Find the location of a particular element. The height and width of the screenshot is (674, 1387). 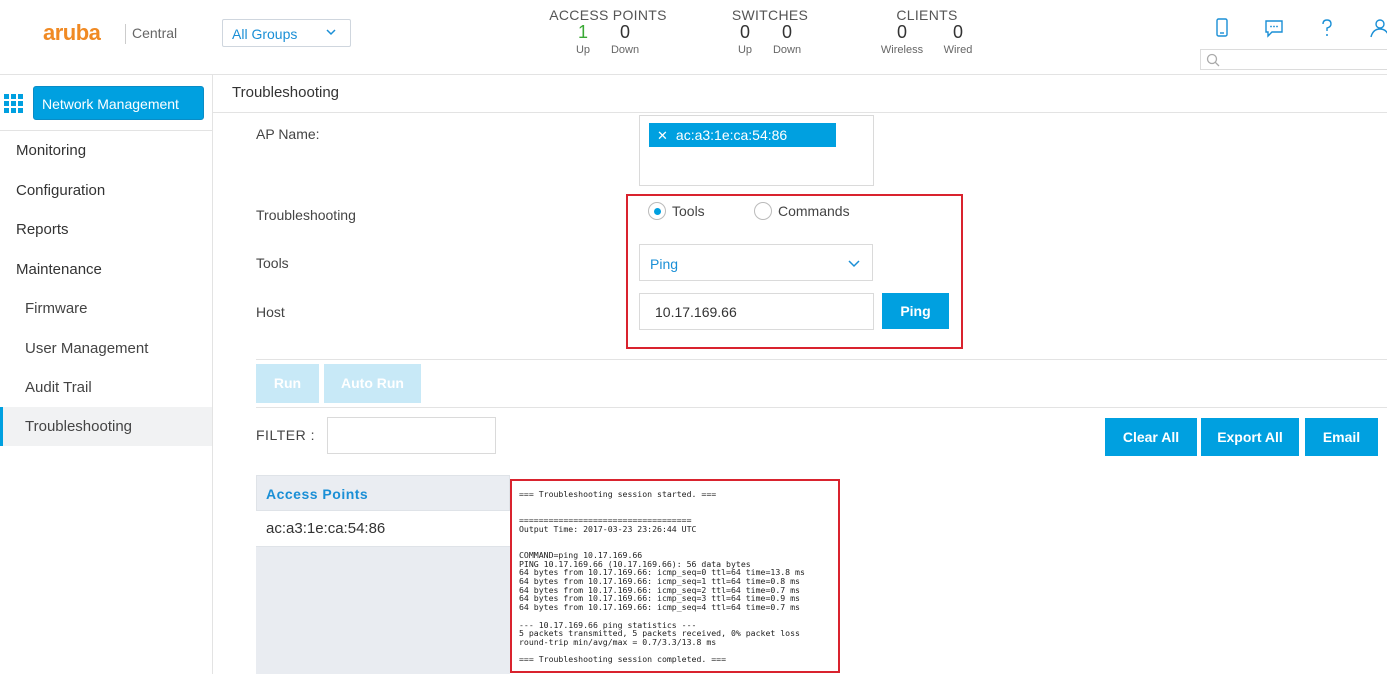

tools-select-value: Ping is located at coordinates (664, 264).